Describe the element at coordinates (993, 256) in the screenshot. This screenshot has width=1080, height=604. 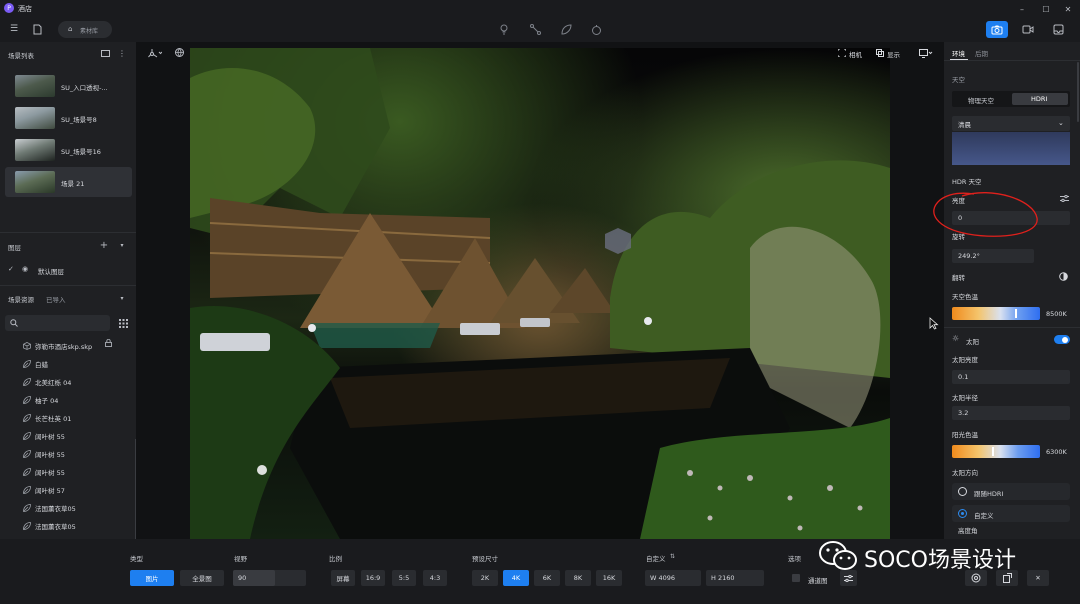
I see `rotation-input: 249.2°` at that location.